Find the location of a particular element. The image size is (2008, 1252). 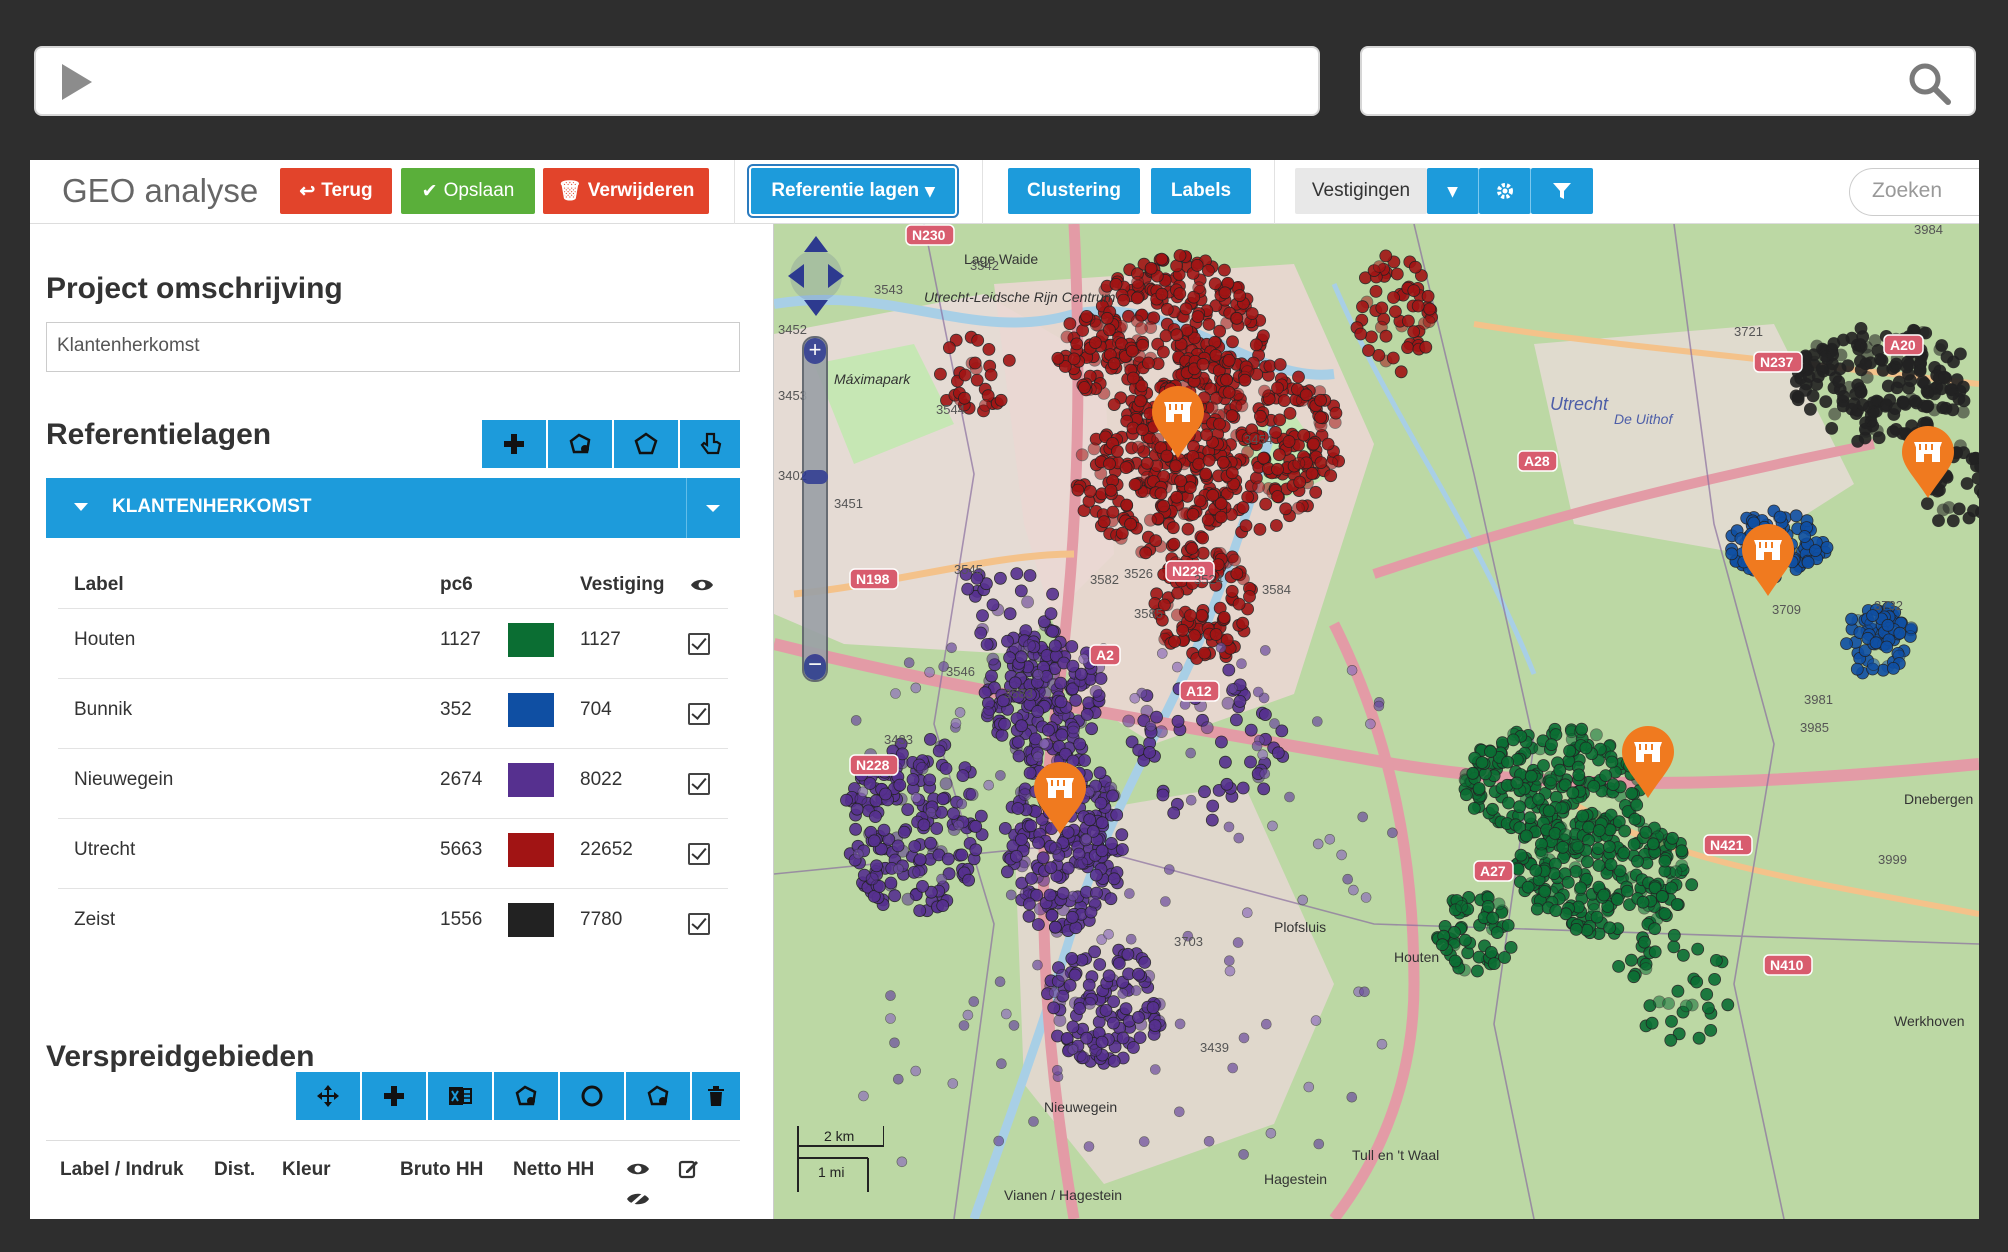

draw-area-button is located at coordinates (581, 444).